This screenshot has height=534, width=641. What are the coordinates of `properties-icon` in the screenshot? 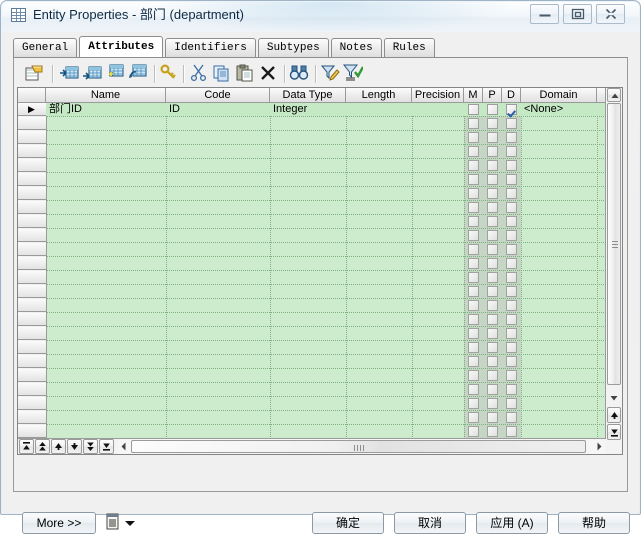 It's located at (36, 74).